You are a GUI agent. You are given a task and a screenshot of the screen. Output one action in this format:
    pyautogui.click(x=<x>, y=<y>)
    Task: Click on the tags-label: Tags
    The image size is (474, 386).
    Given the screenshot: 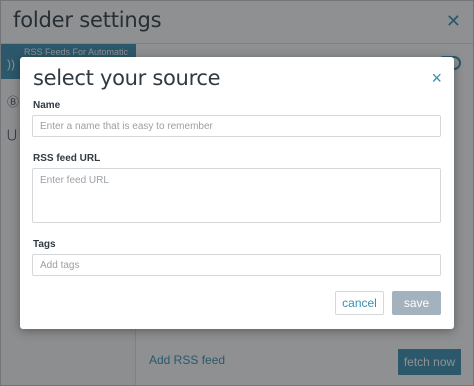 What is the action you would take?
    pyautogui.click(x=44, y=244)
    